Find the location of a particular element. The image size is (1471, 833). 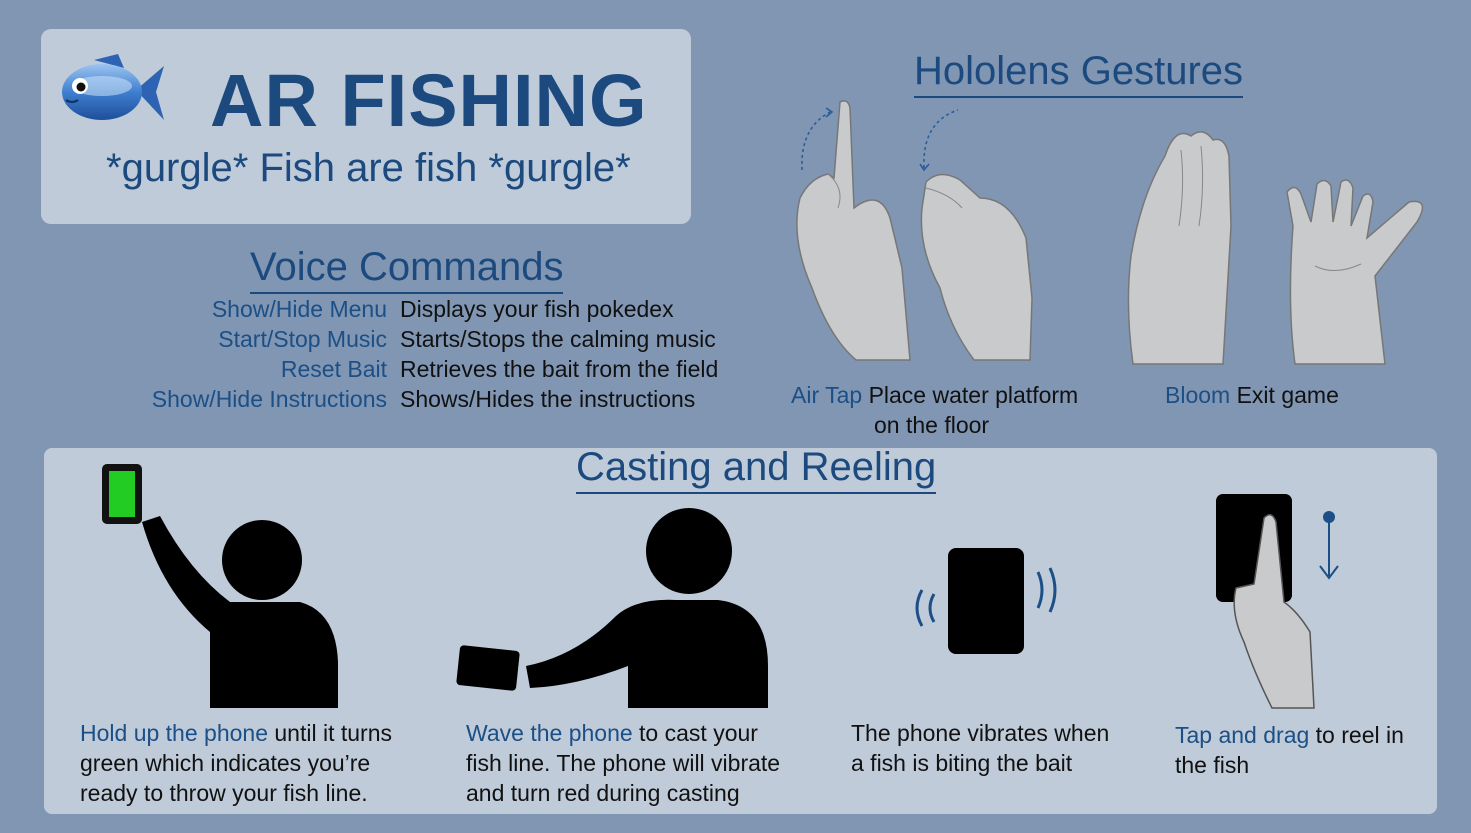

air-tap-caption: Air Tap Place water platform is located at coordinates (934, 395).